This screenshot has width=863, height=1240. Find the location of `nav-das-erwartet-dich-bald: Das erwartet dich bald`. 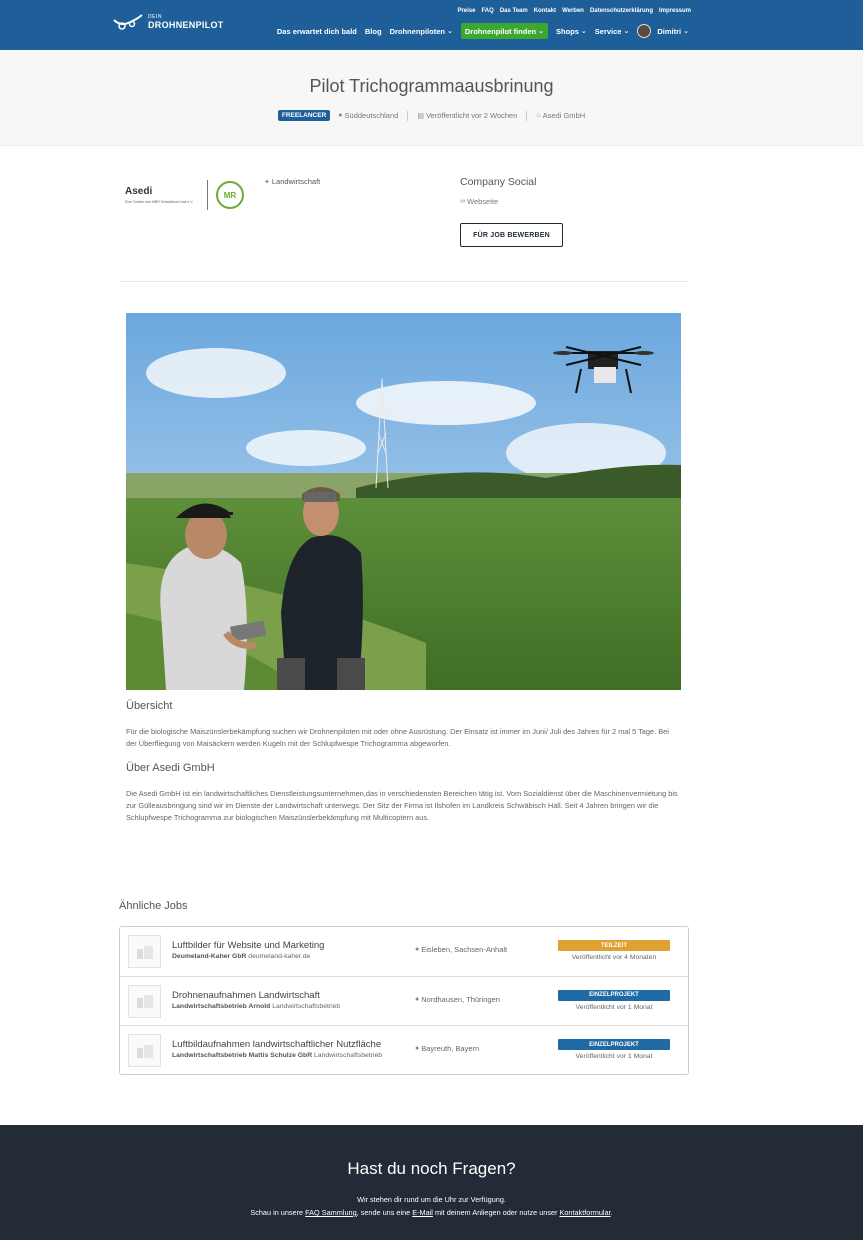

nav-das-erwartet-dich-bald: Das erwartet dich bald is located at coordinates (317, 31).